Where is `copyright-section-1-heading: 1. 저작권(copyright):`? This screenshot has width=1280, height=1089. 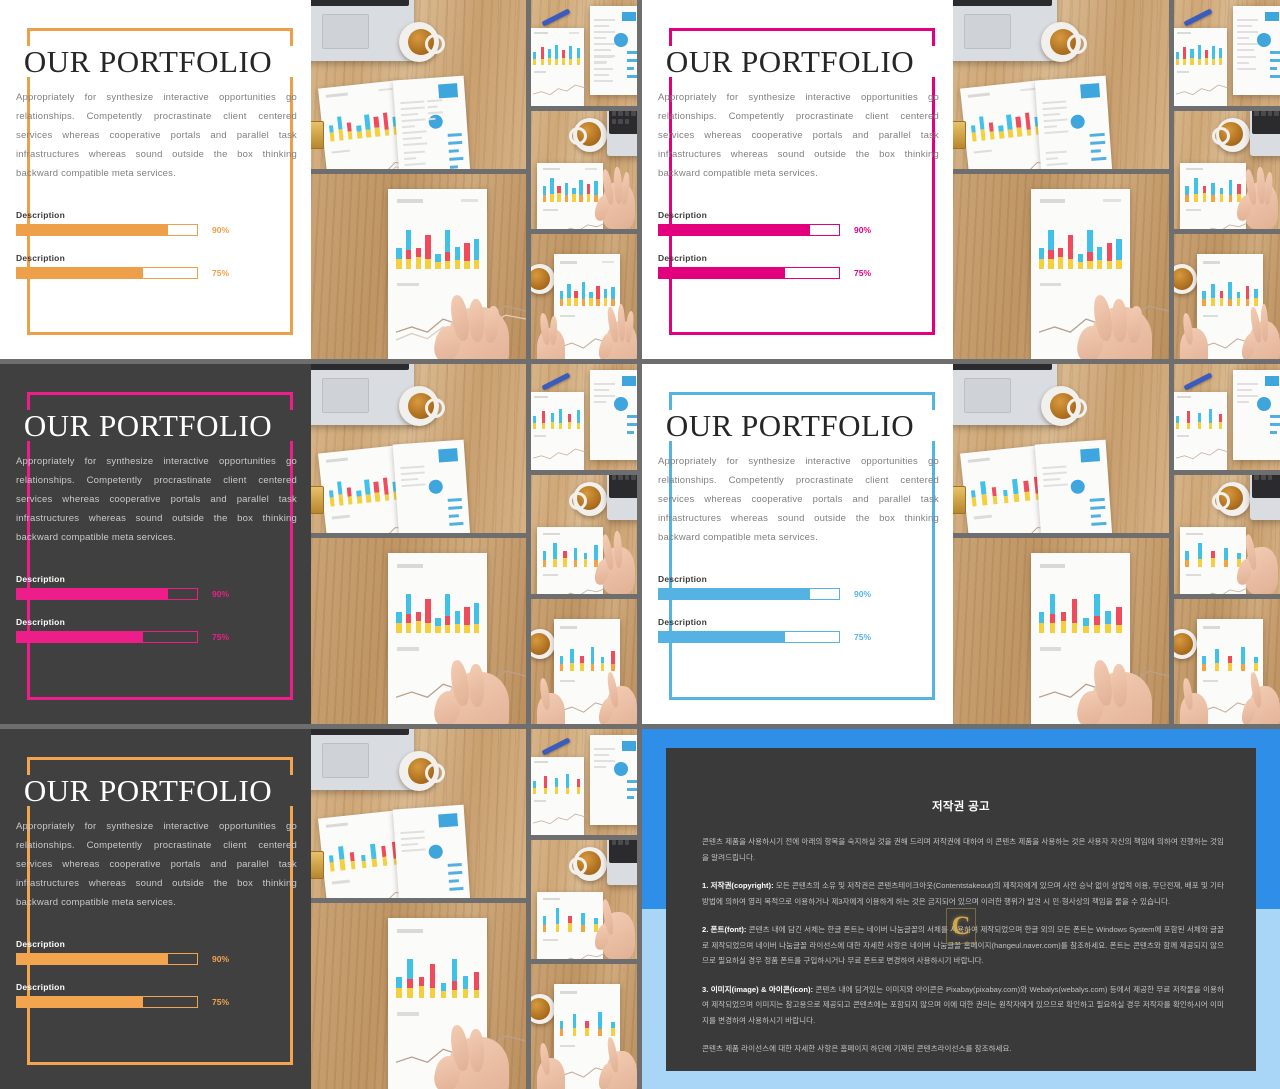
copyright-section-1-heading: 1. 저작권(copyright): is located at coordinates (738, 885).